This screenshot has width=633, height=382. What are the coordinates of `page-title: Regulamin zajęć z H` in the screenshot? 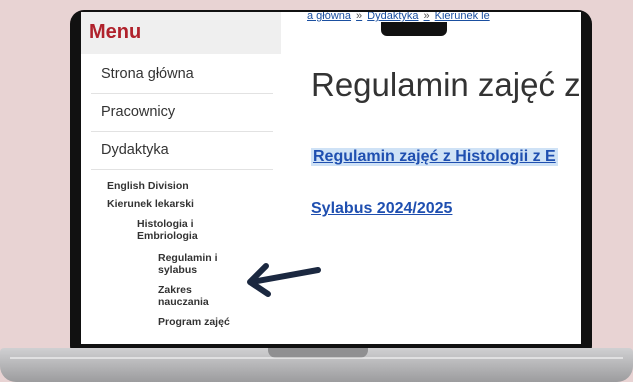 It's located at (446, 84).